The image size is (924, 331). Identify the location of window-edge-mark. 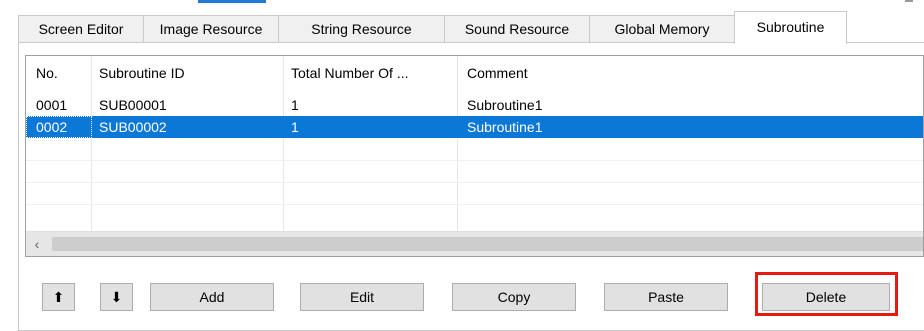
(909, 1).